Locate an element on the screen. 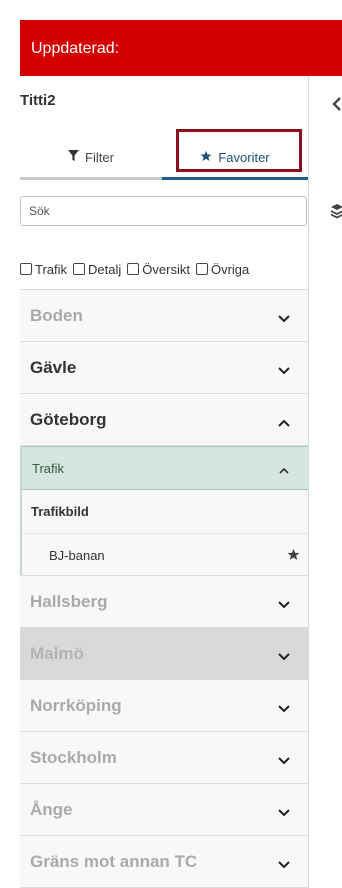  tab-filter-label: Filter is located at coordinates (99, 157).